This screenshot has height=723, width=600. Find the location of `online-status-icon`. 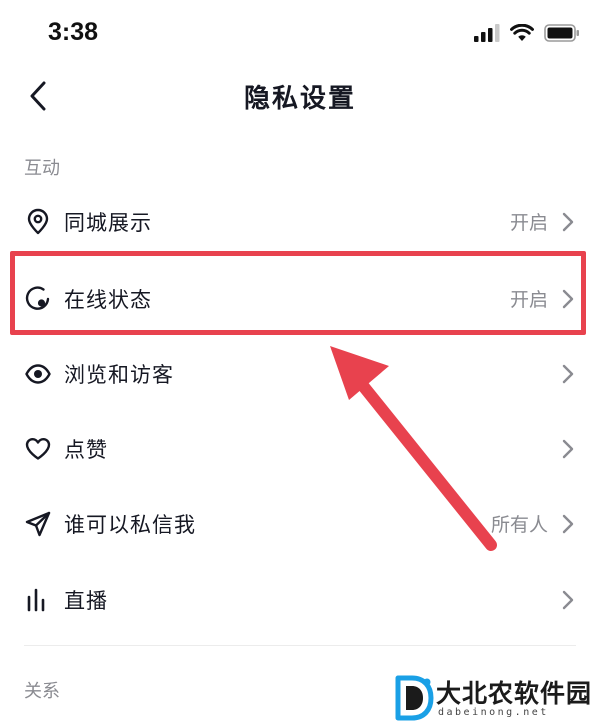

online-status-icon is located at coordinates (37, 298).